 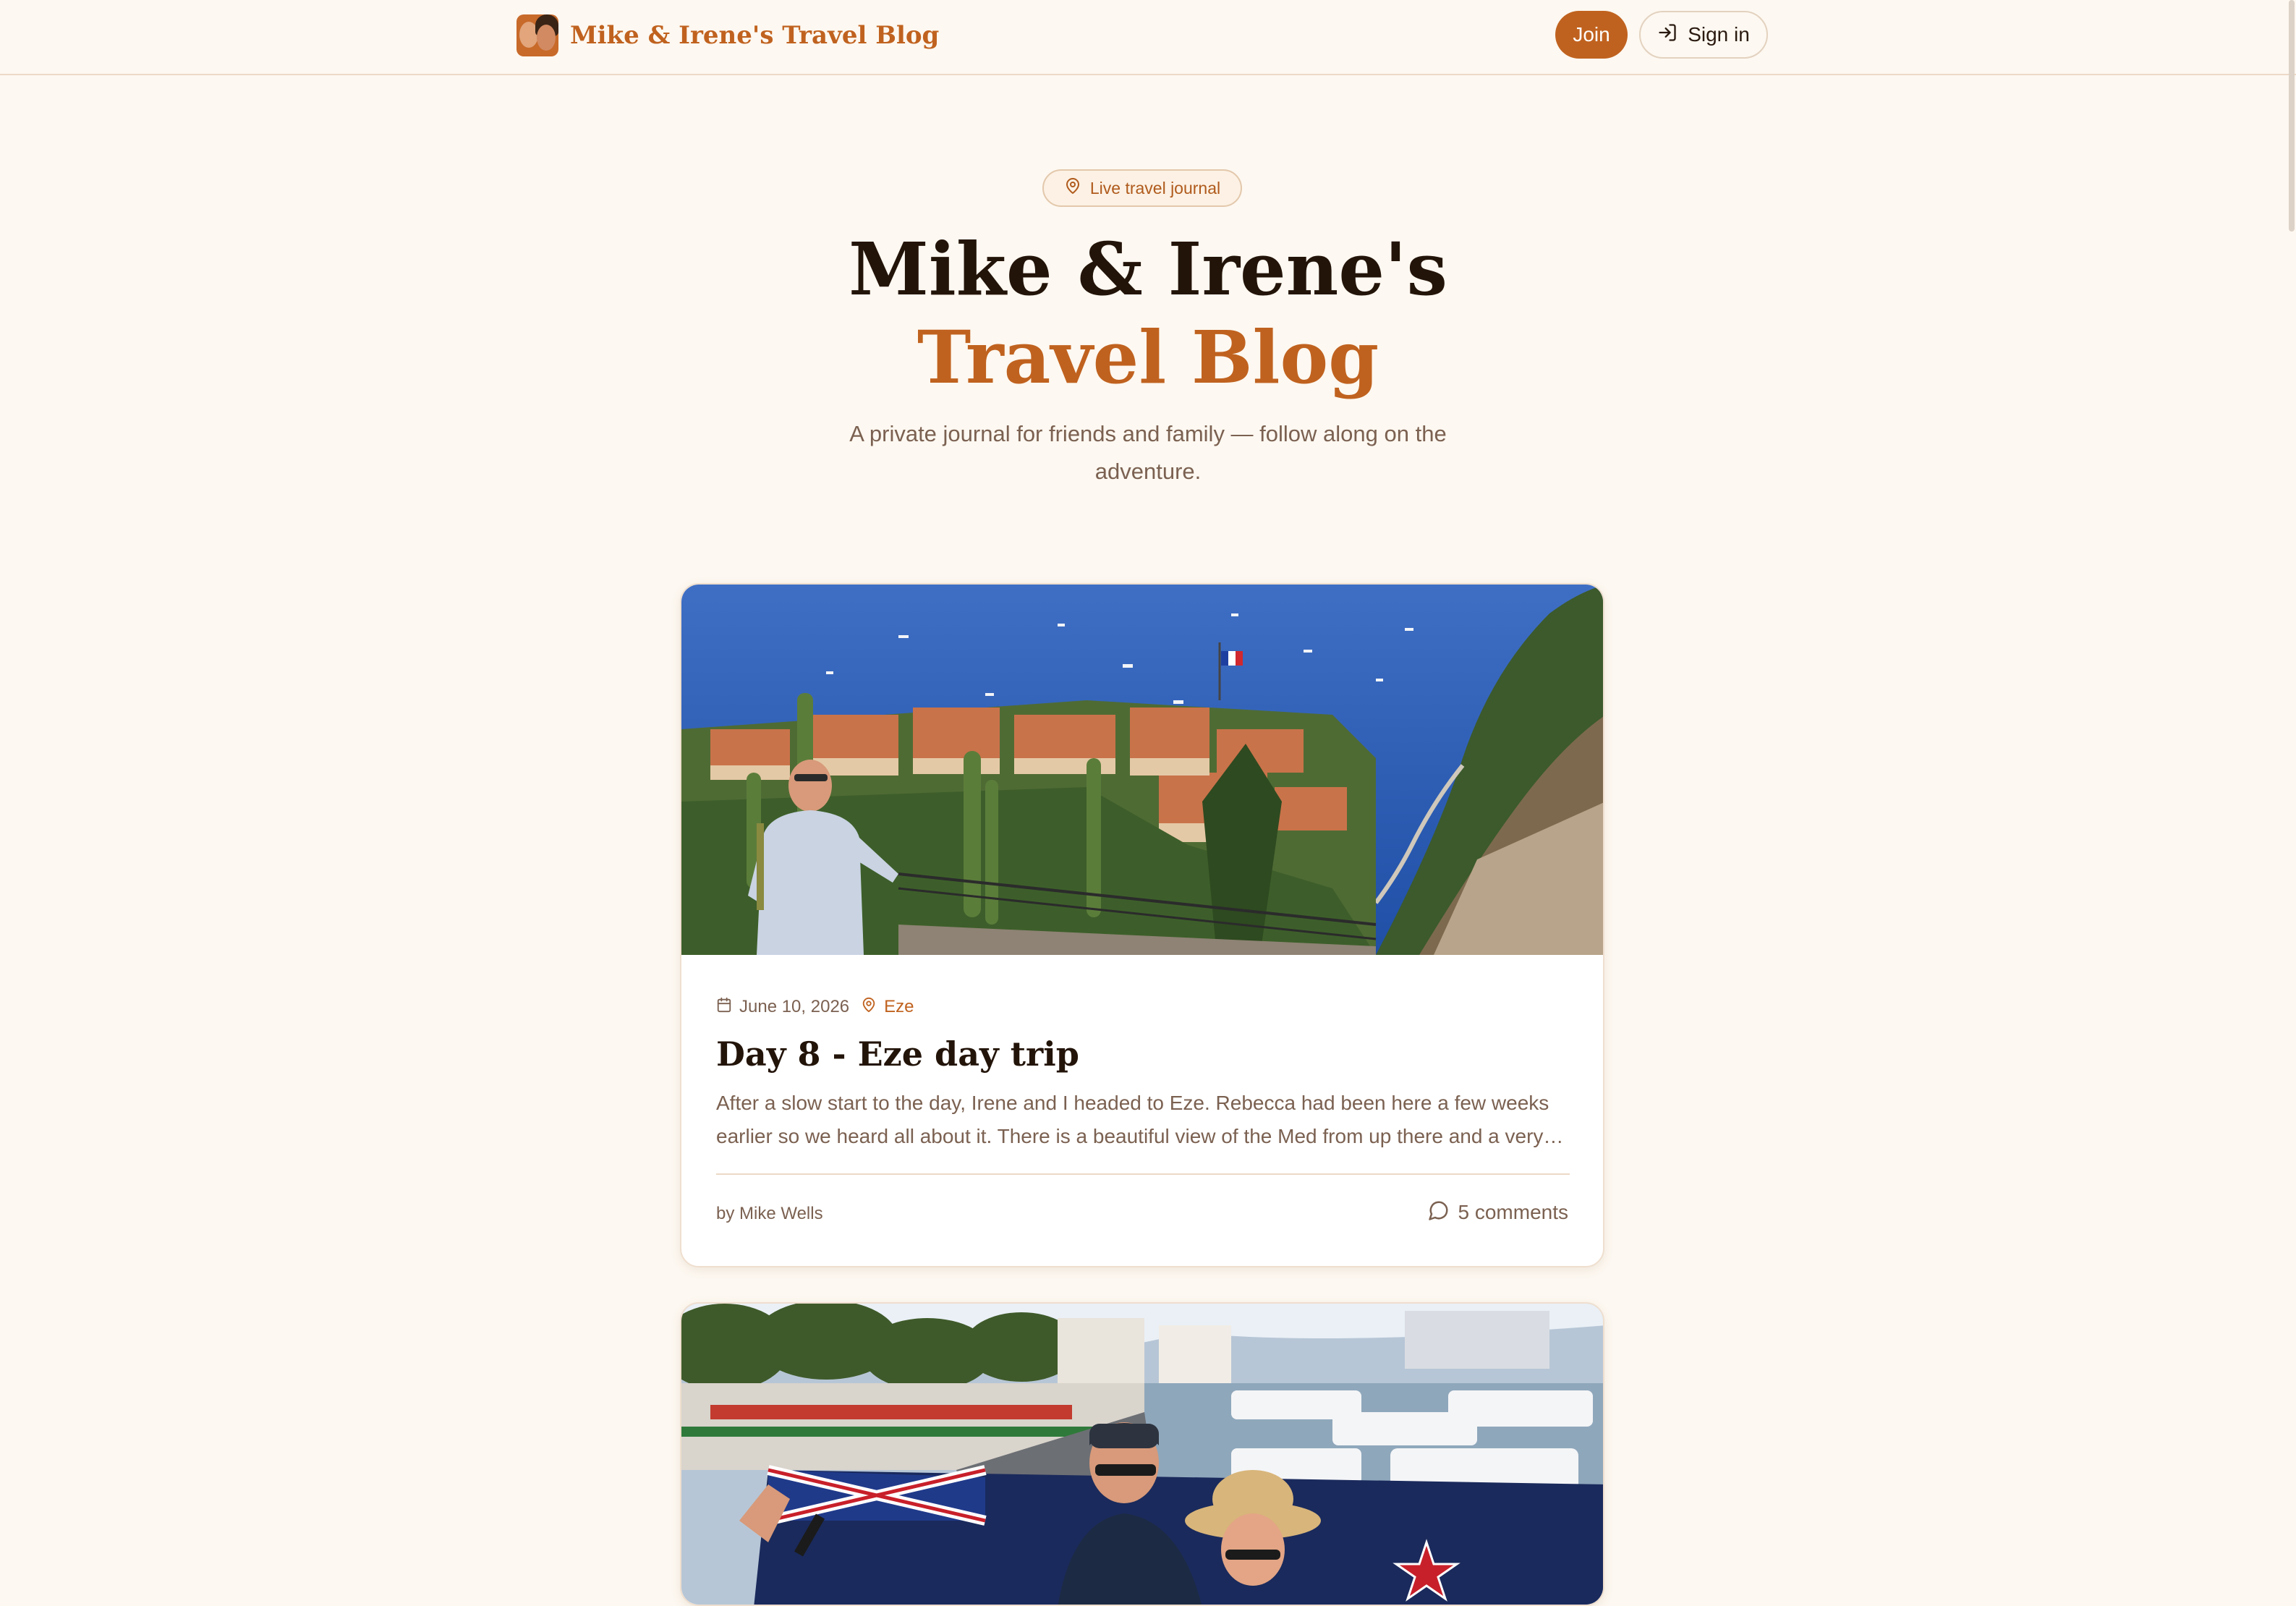 I want to click on join-button: Join, so click(x=1591, y=35).